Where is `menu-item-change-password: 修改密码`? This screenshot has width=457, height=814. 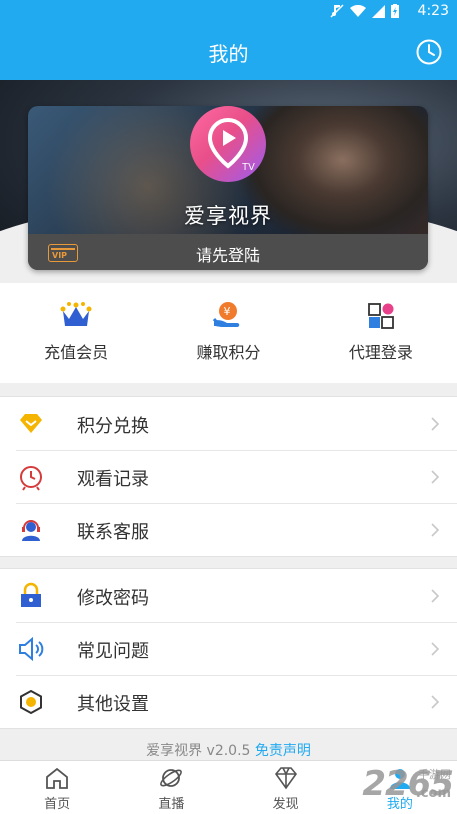 menu-item-change-password: 修改密码 is located at coordinates (228, 595).